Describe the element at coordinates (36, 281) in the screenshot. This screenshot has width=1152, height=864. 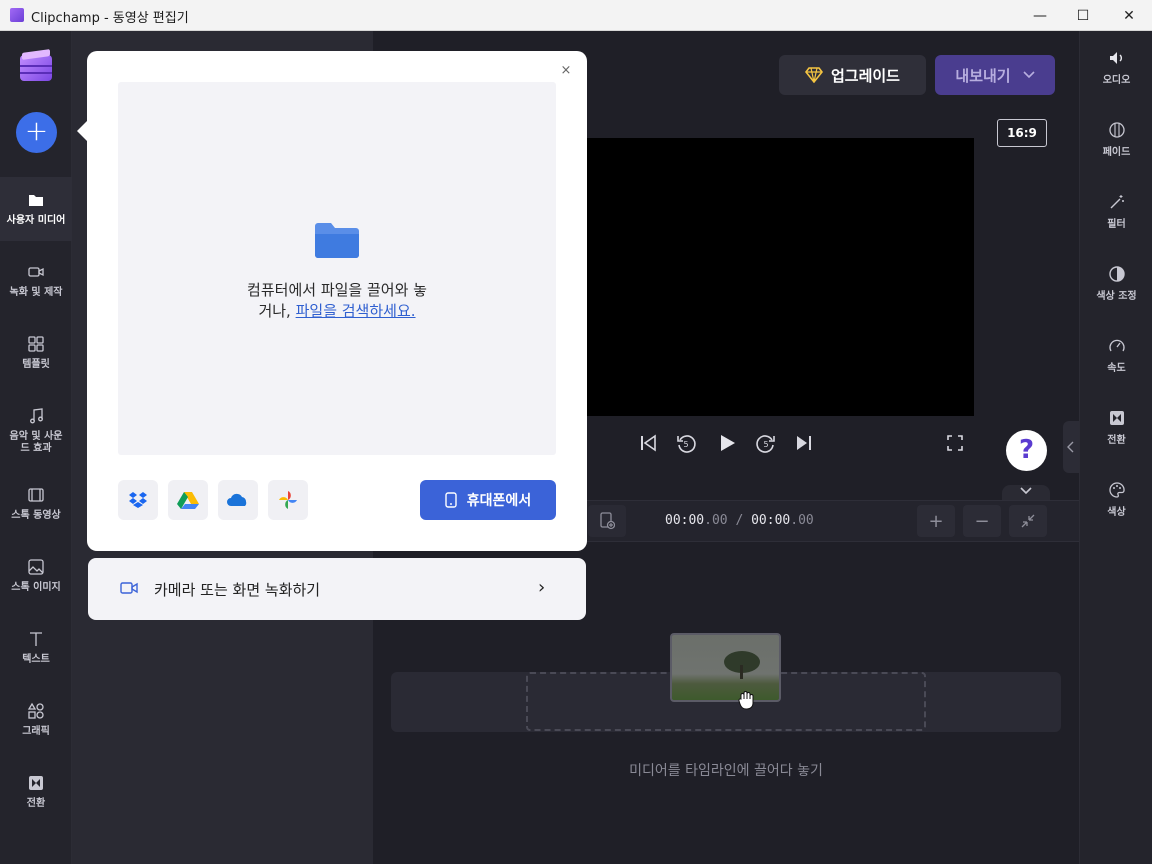
I see `sidebar-item-record-create: 녹화 및 제작` at that location.